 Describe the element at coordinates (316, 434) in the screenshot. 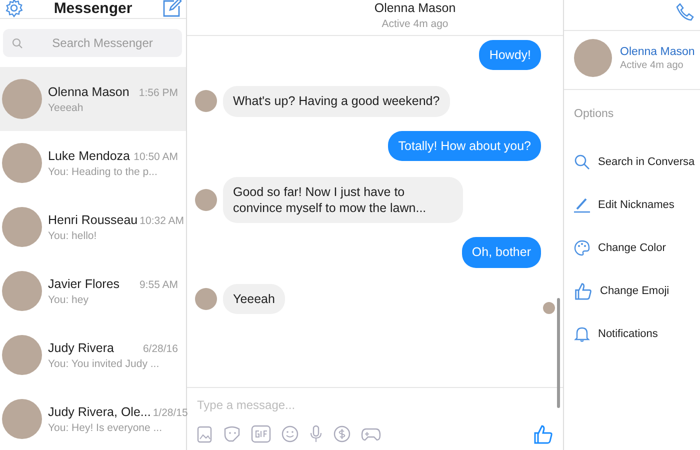

I see `microphone-icon` at that location.